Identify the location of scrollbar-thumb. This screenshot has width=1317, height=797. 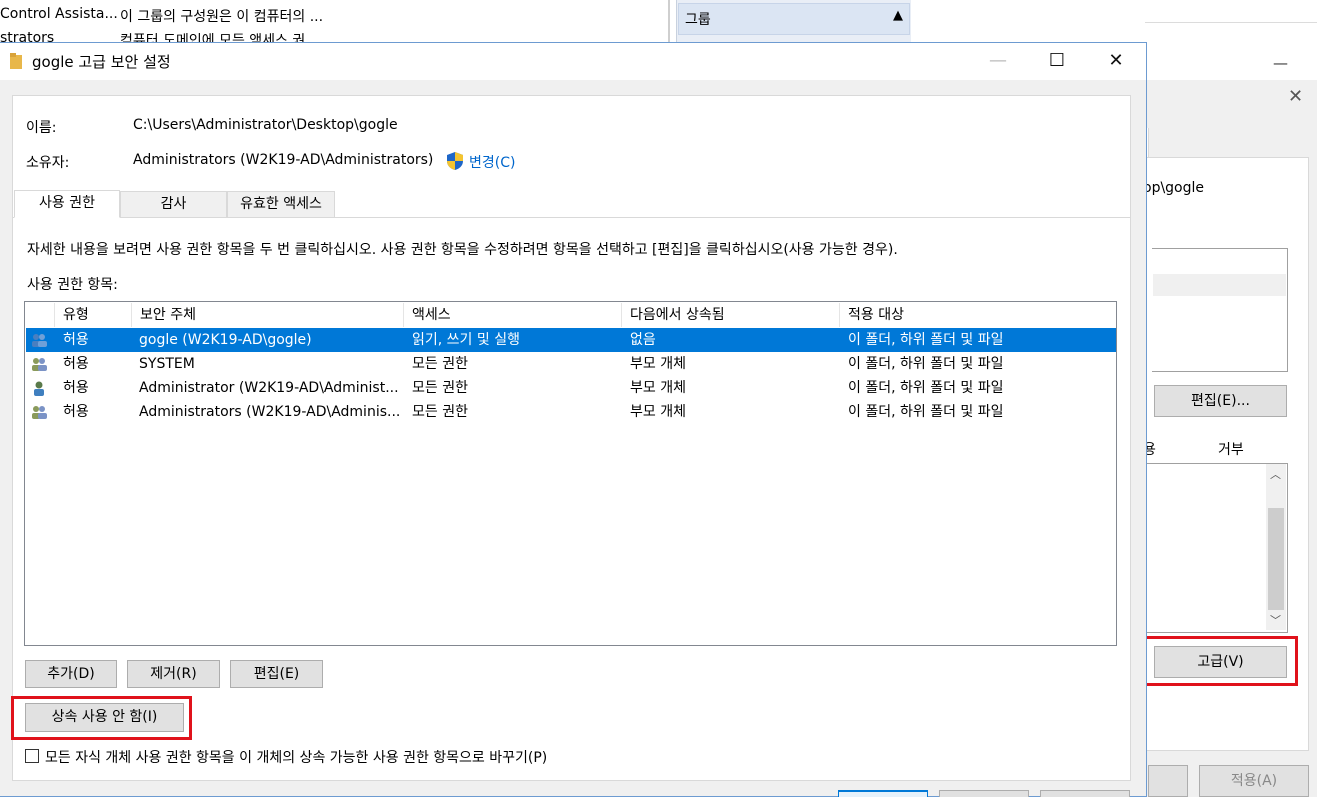
(1276, 559).